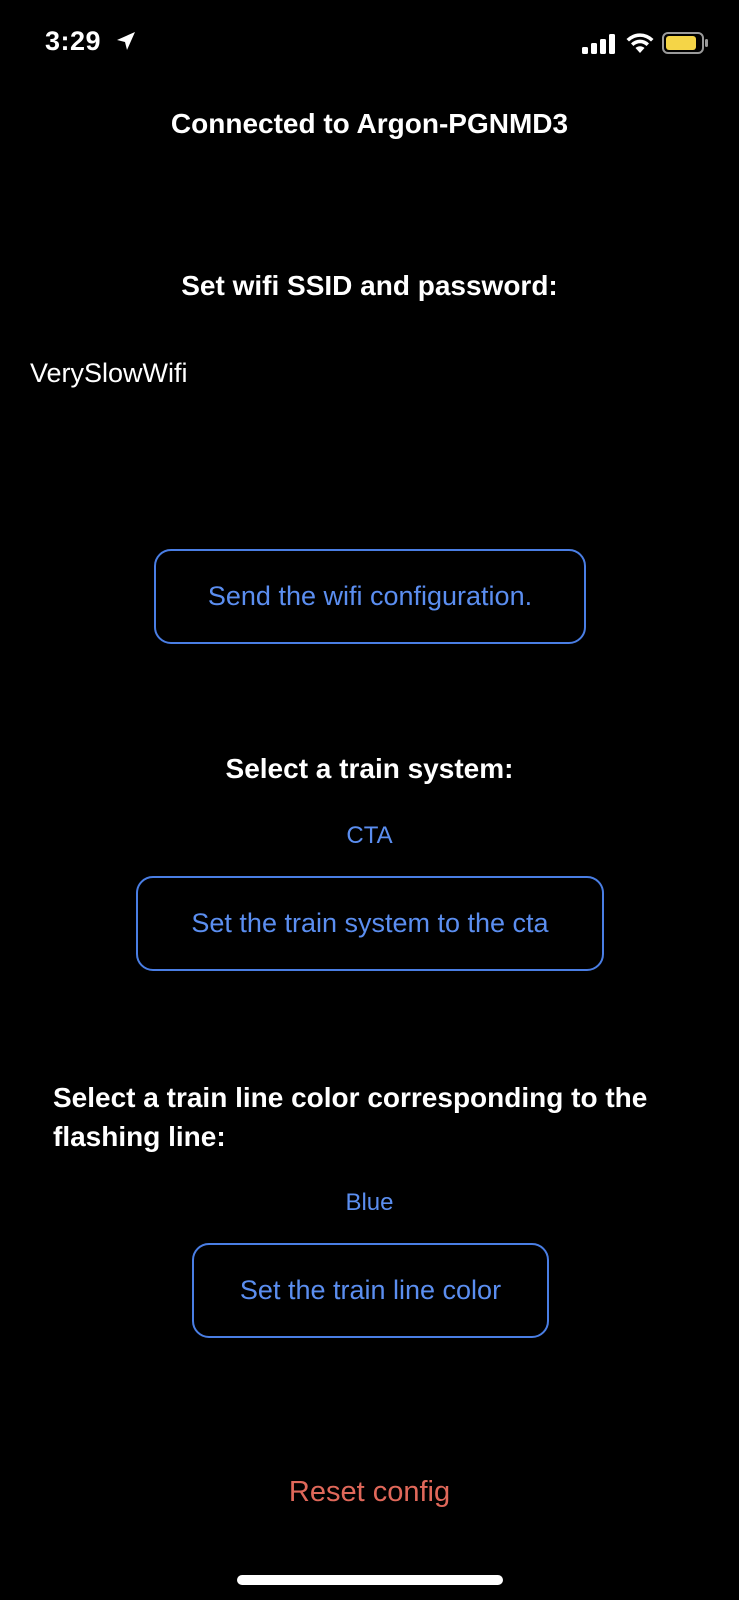 This screenshot has height=1600, width=739. Describe the element at coordinates (370, 1580) in the screenshot. I see `home-indicator` at that location.